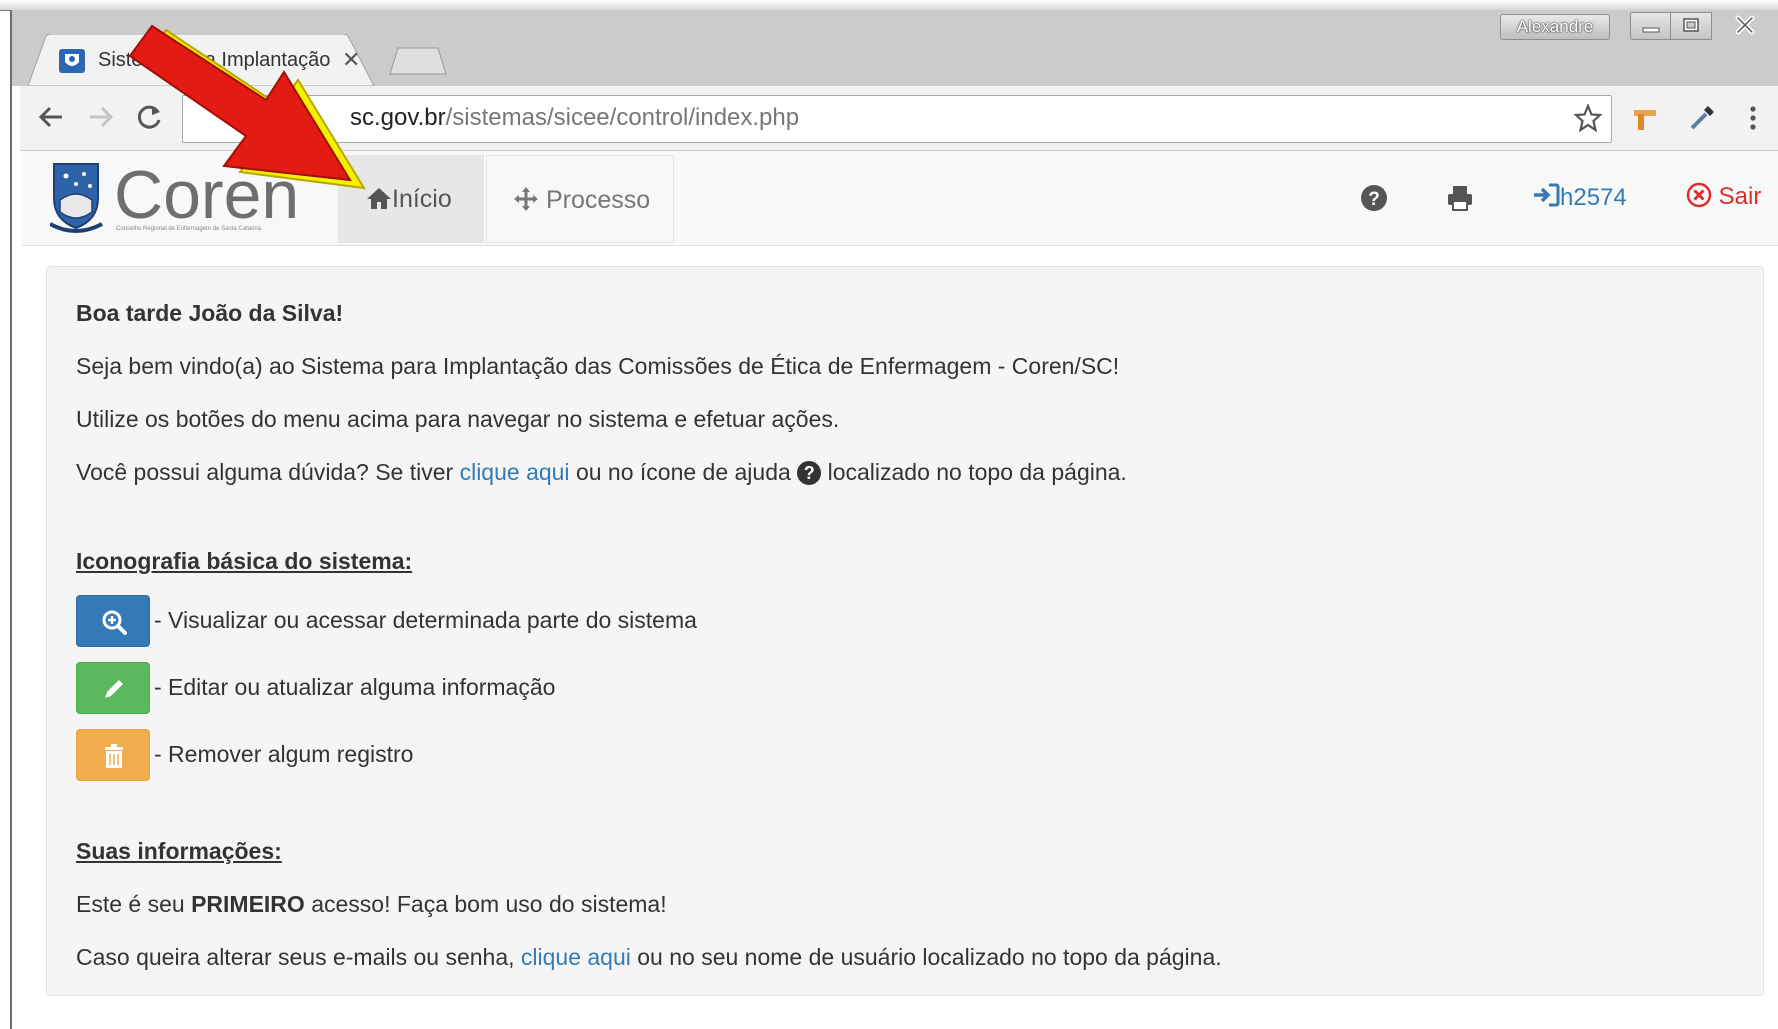 This screenshot has width=1778, height=1029. I want to click on edit-button-sample, so click(113, 688).